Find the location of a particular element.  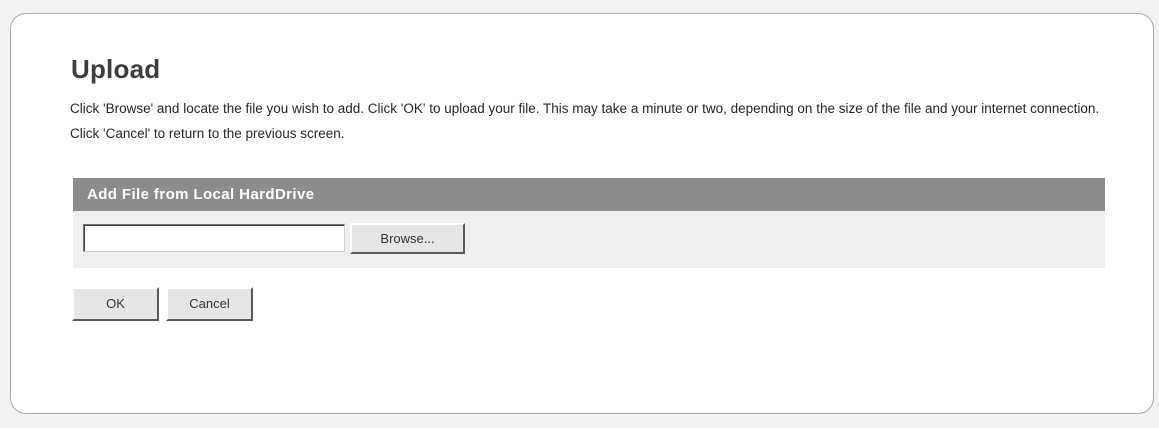

cancel-button: Cancel is located at coordinates (209, 304).